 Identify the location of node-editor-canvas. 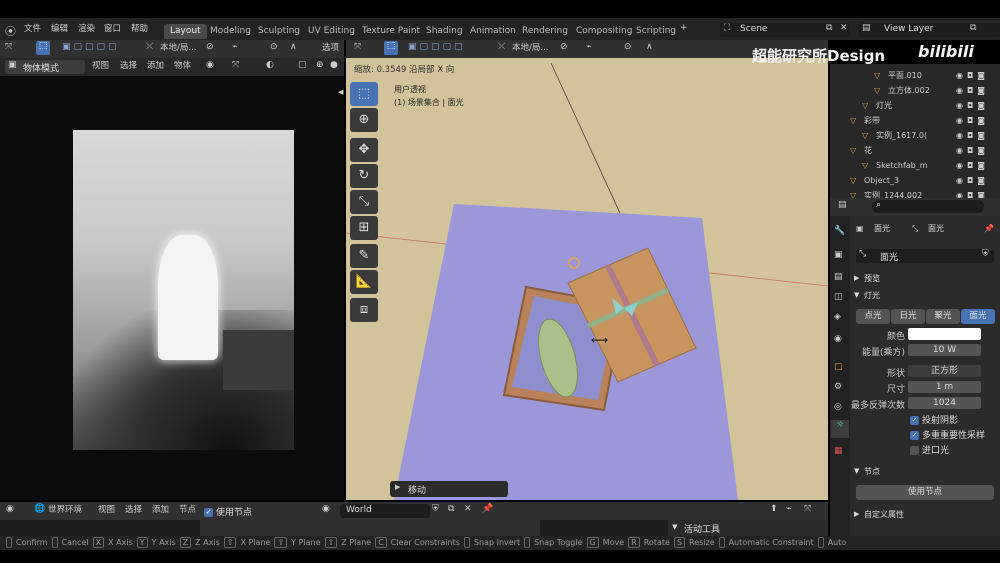
(334, 528).